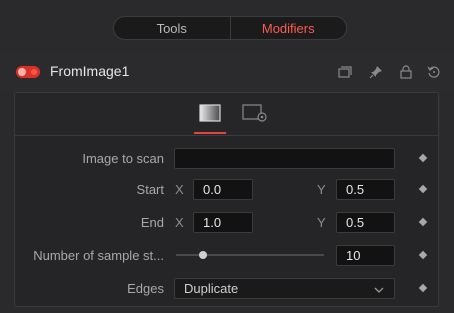 The height and width of the screenshot is (313, 454). Describe the element at coordinates (284, 288) in the screenshot. I see `edges-dropdown: Duplicate` at that location.